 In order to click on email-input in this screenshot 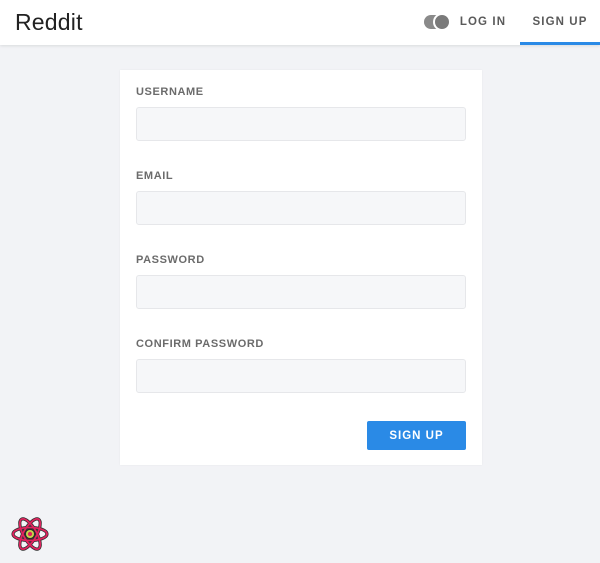, I will do `click(301, 208)`.